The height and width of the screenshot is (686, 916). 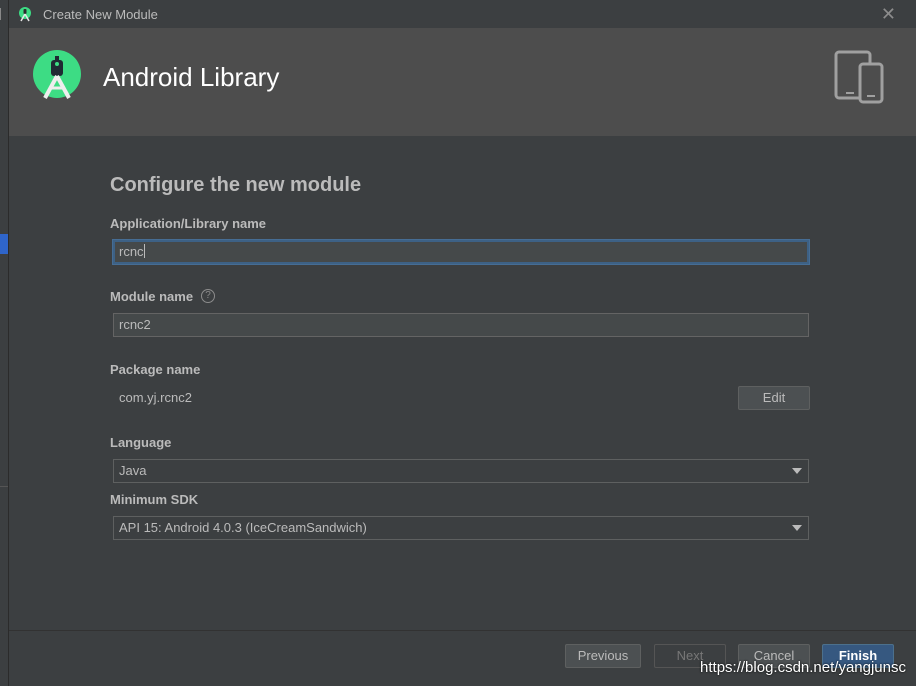 What do you see at coordinates (188, 223) in the screenshot?
I see `app-name-label: Application/Library name` at bounding box center [188, 223].